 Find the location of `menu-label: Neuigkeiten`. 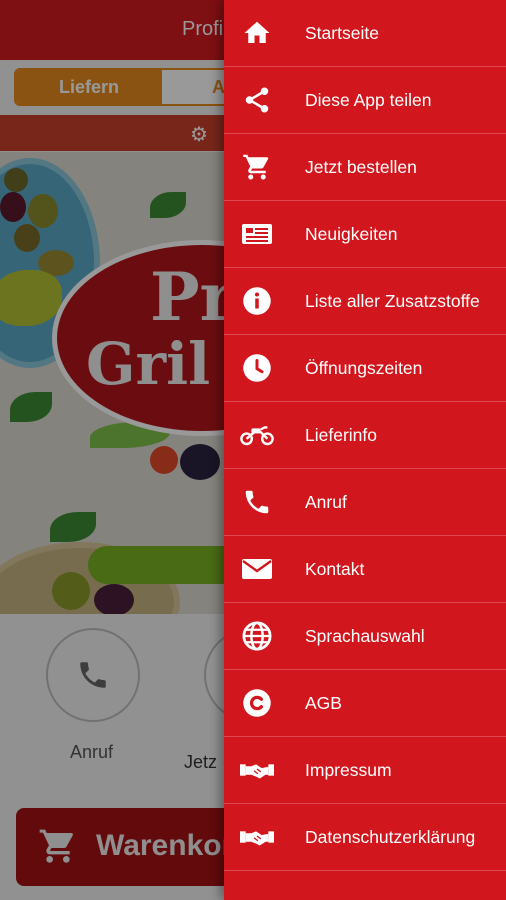

menu-label: Neuigkeiten is located at coordinates (351, 233).